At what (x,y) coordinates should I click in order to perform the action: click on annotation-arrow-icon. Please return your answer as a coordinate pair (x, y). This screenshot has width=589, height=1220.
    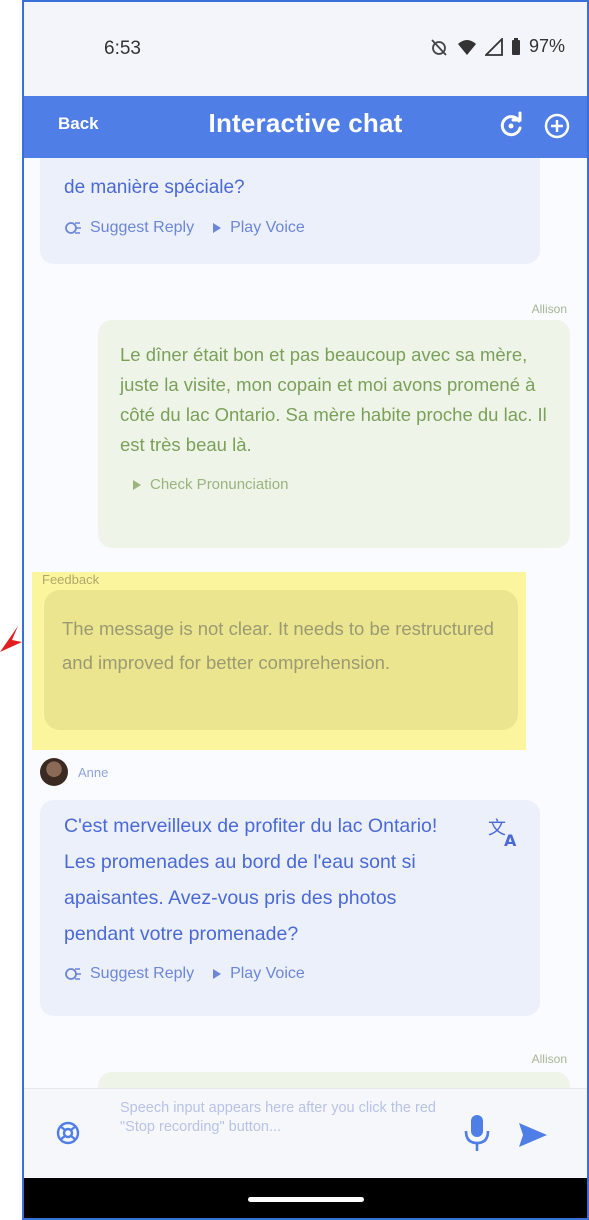
    Looking at the image, I should click on (11, 639).